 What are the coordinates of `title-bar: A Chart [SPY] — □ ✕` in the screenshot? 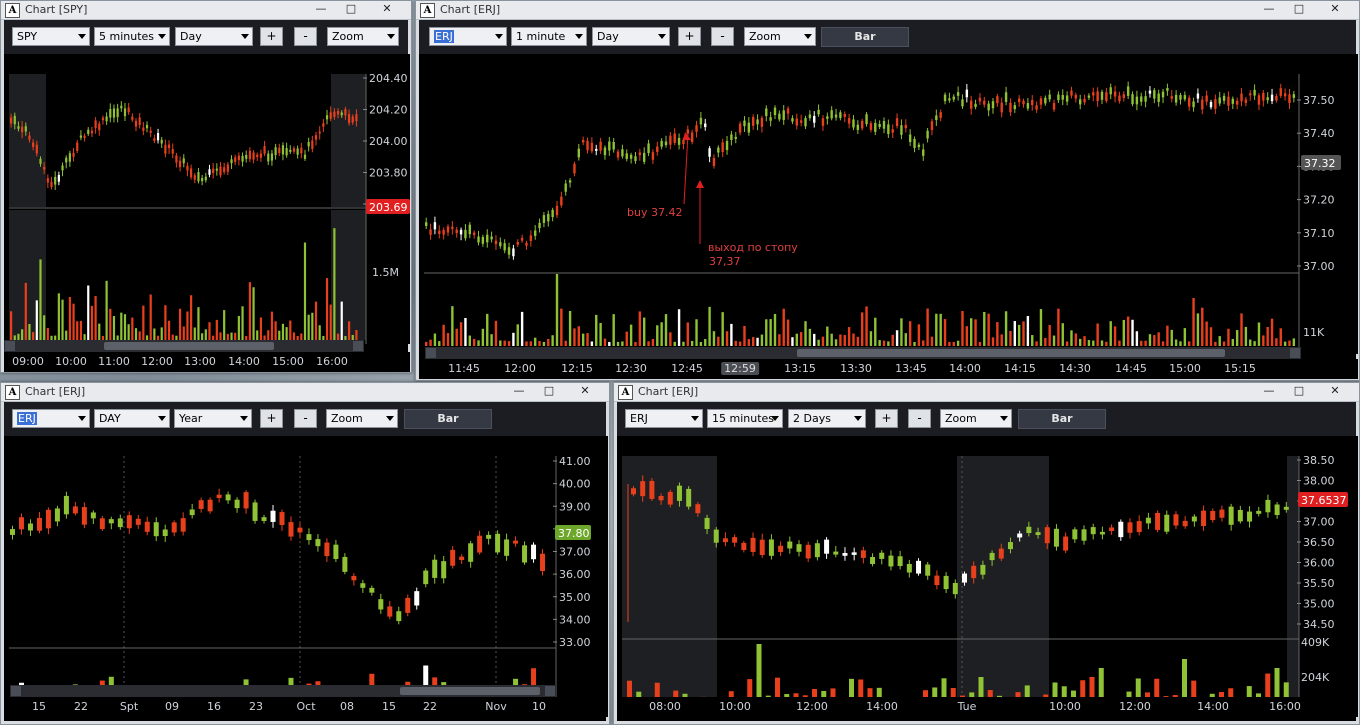 It's located at (206, 10).